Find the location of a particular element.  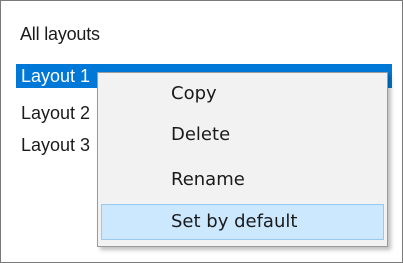

all-layouts-label: All layouts is located at coordinates (60, 34).